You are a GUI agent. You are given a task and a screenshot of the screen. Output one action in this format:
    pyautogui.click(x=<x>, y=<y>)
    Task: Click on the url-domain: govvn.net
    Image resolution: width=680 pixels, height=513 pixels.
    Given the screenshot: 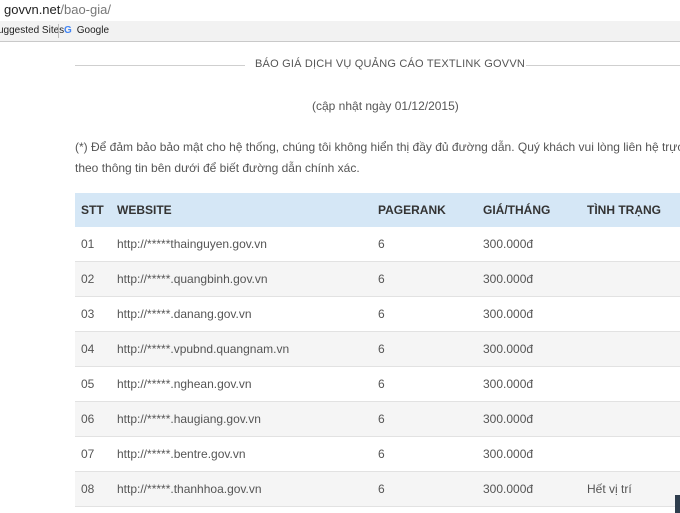 What is the action you would take?
    pyautogui.click(x=32, y=9)
    